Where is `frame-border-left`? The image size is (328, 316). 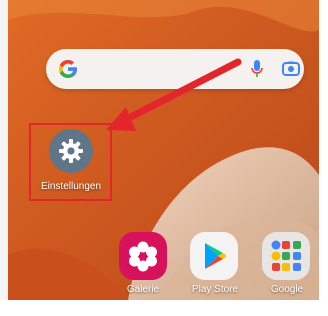
frame-border-left is located at coordinates (4, 158).